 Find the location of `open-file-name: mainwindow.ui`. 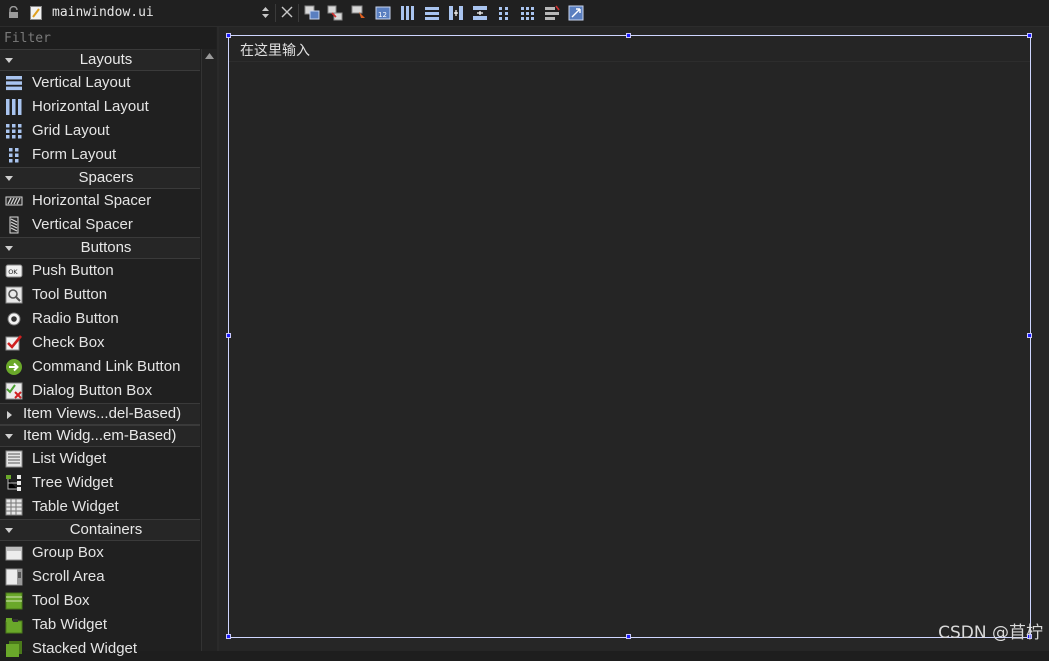

open-file-name: mainwindow.ui is located at coordinates (103, 12).